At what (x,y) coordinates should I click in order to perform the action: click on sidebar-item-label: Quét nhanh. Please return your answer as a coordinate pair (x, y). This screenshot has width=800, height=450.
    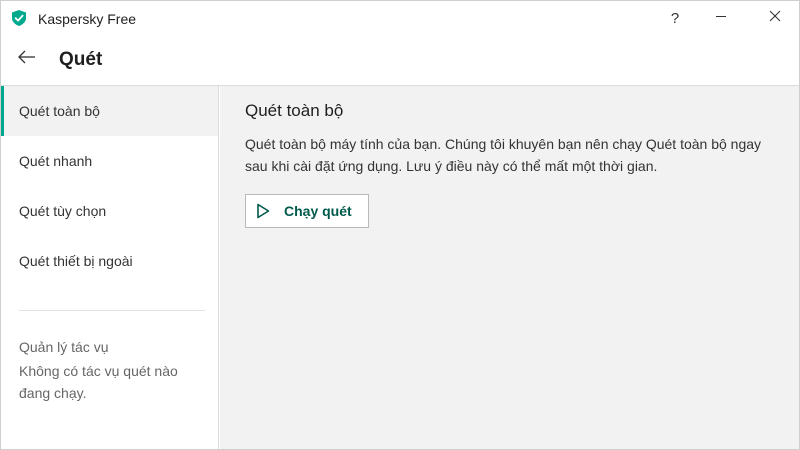
    Looking at the image, I should click on (56, 161).